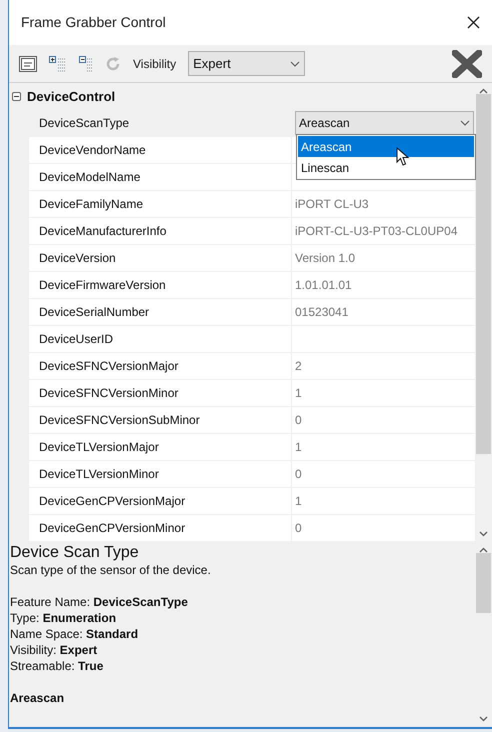 The width and height of the screenshot is (492, 732). Describe the element at coordinates (252, 339) in the screenshot. I see `property-row: DeviceUserID` at that location.